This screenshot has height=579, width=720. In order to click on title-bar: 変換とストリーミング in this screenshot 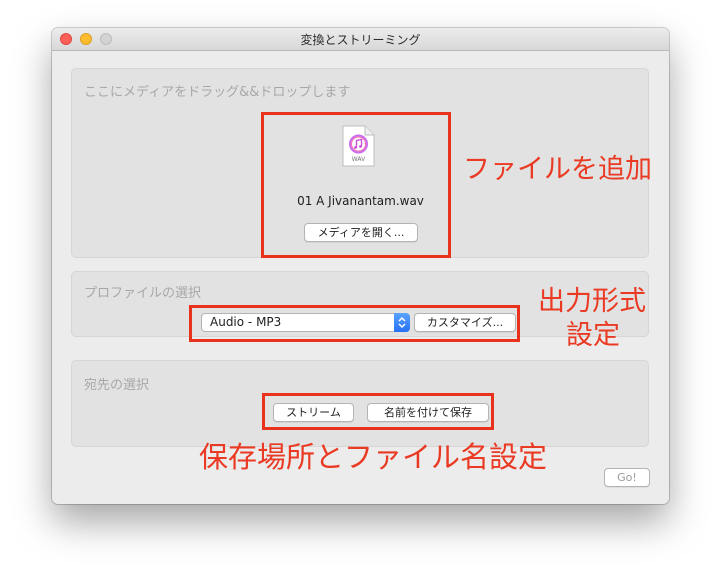, I will do `click(360, 39)`.